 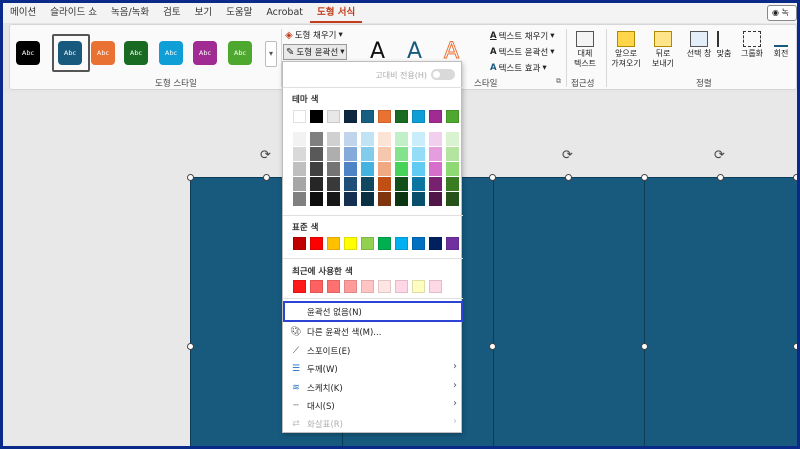 What do you see at coordinates (373, 350) in the screenshot?
I see `eyedropper-item: ⟋ 스포이트(E)` at bounding box center [373, 350].